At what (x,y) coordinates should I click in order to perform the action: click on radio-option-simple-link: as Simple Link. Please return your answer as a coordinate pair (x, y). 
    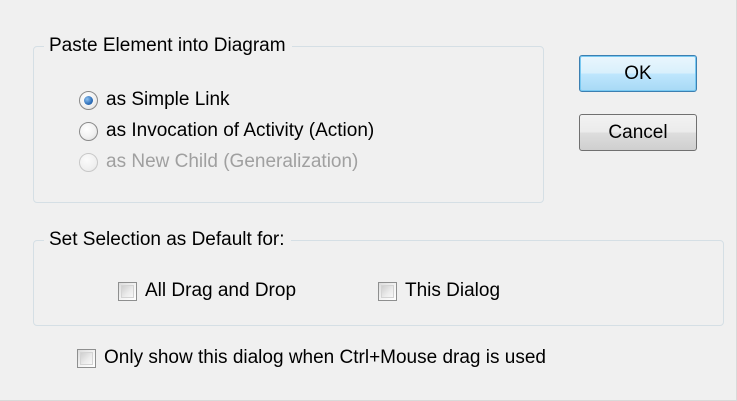
    Looking at the image, I should click on (154, 100).